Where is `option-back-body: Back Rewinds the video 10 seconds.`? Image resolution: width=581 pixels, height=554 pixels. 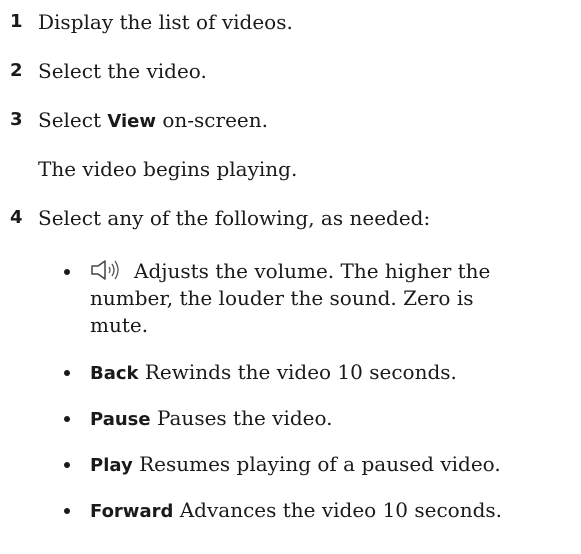
option-back-body: Back Rewinds the video 10 seconds. is located at coordinates (332, 373).